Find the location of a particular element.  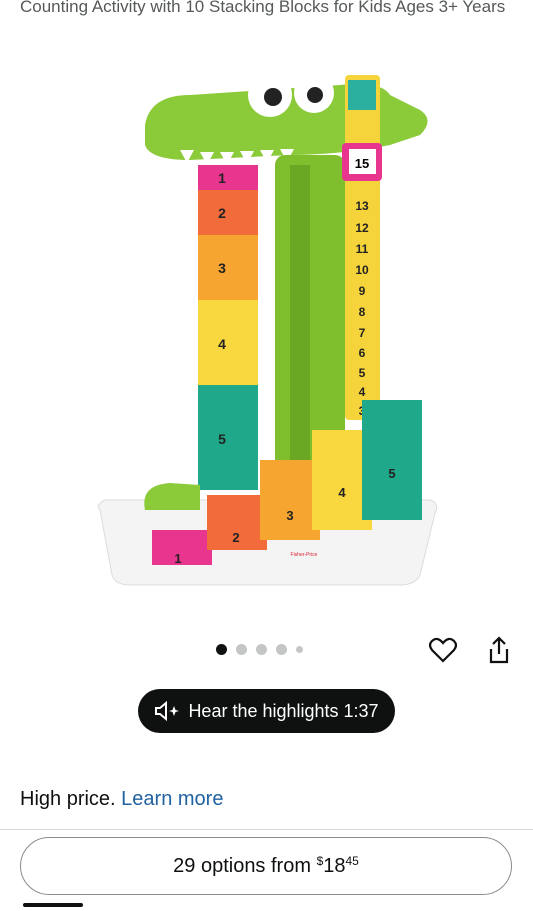

base-block-number: 2 is located at coordinates (235, 537).